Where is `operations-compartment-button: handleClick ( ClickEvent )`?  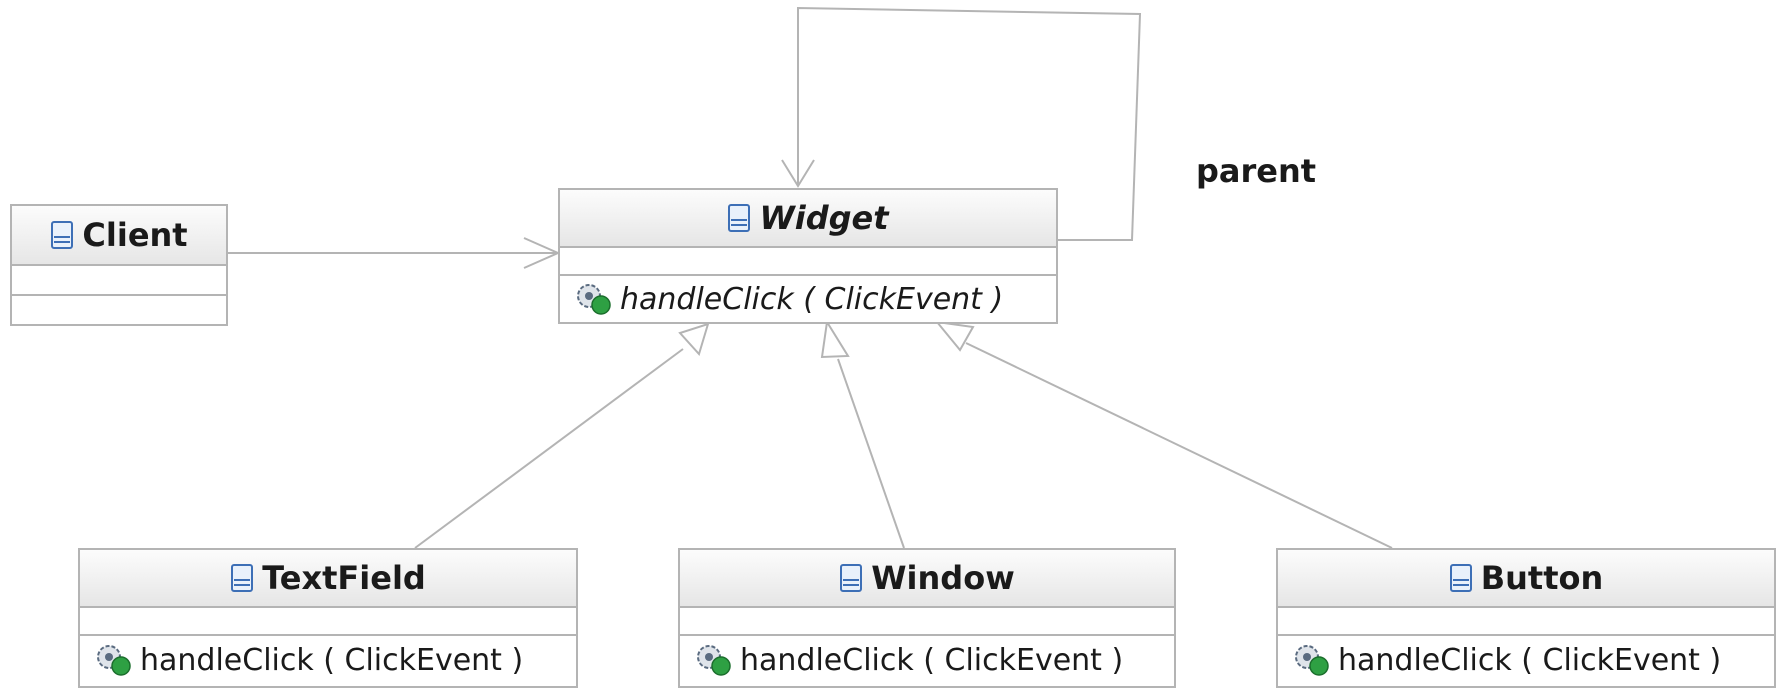 operations-compartment-button: handleClick ( ClickEvent ) is located at coordinates (1526, 660).